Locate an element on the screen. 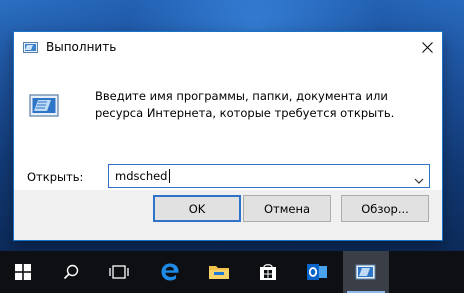 This screenshot has width=464, height=293. run-dialog-icon is located at coordinates (365, 272).